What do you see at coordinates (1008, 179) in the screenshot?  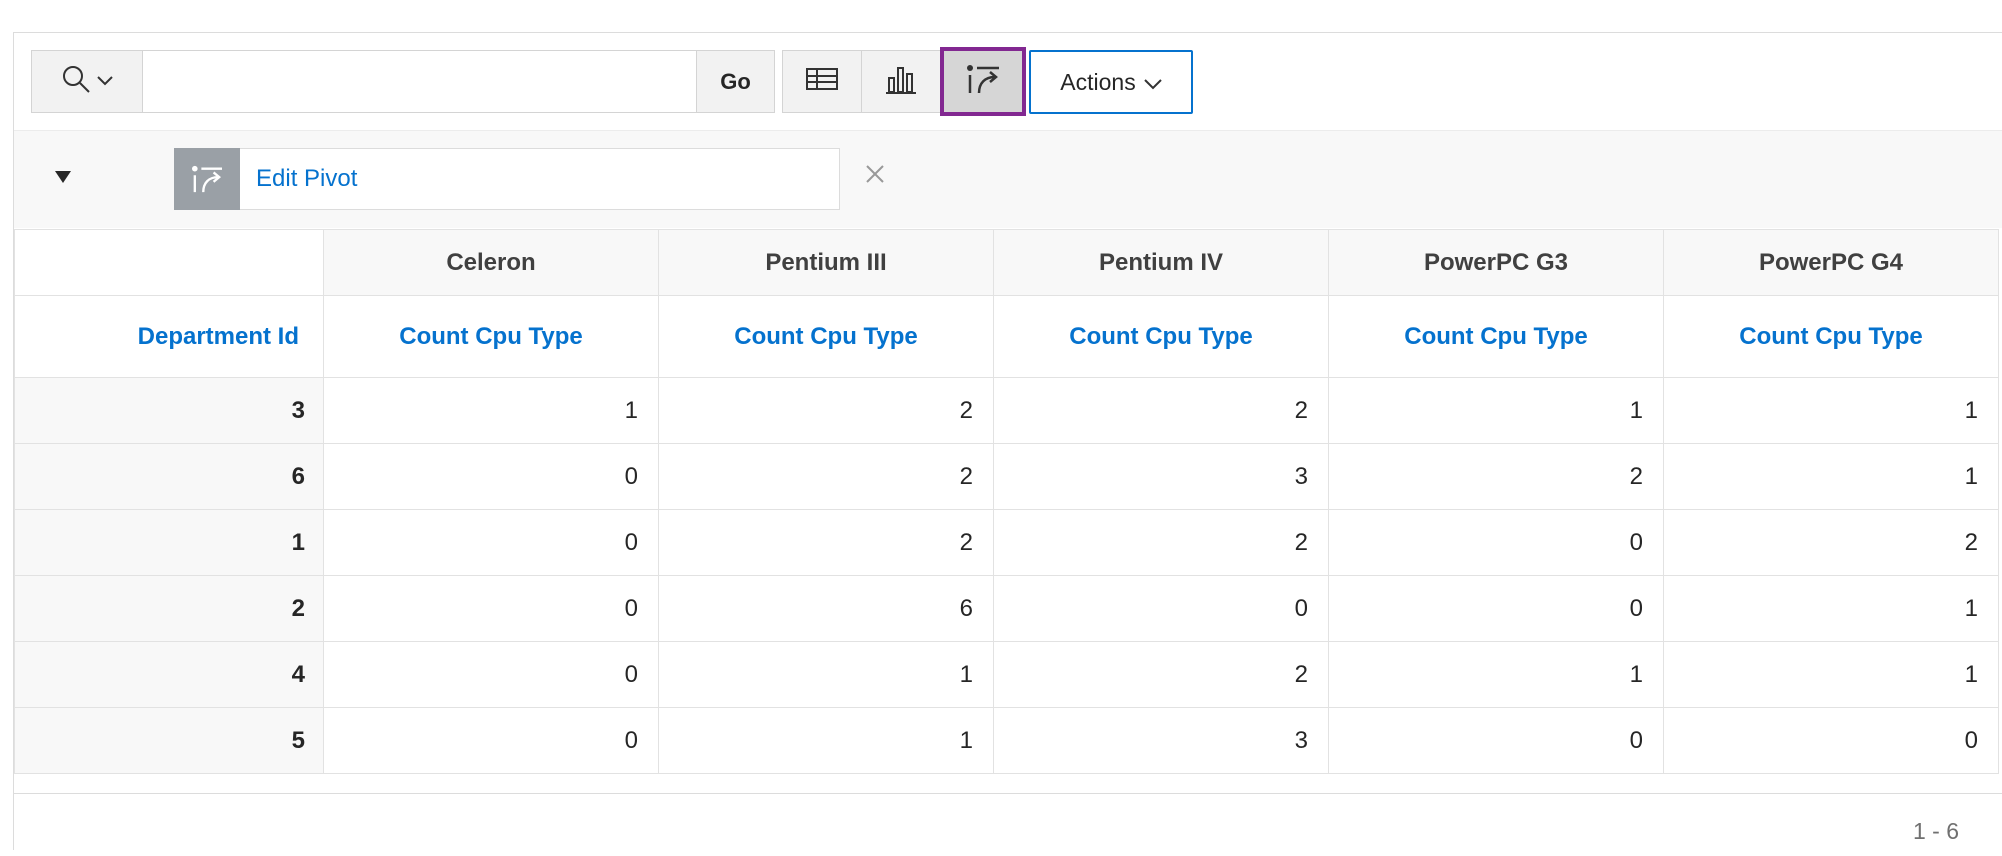 I see `report-settings-bar: Edit Pivot` at bounding box center [1008, 179].